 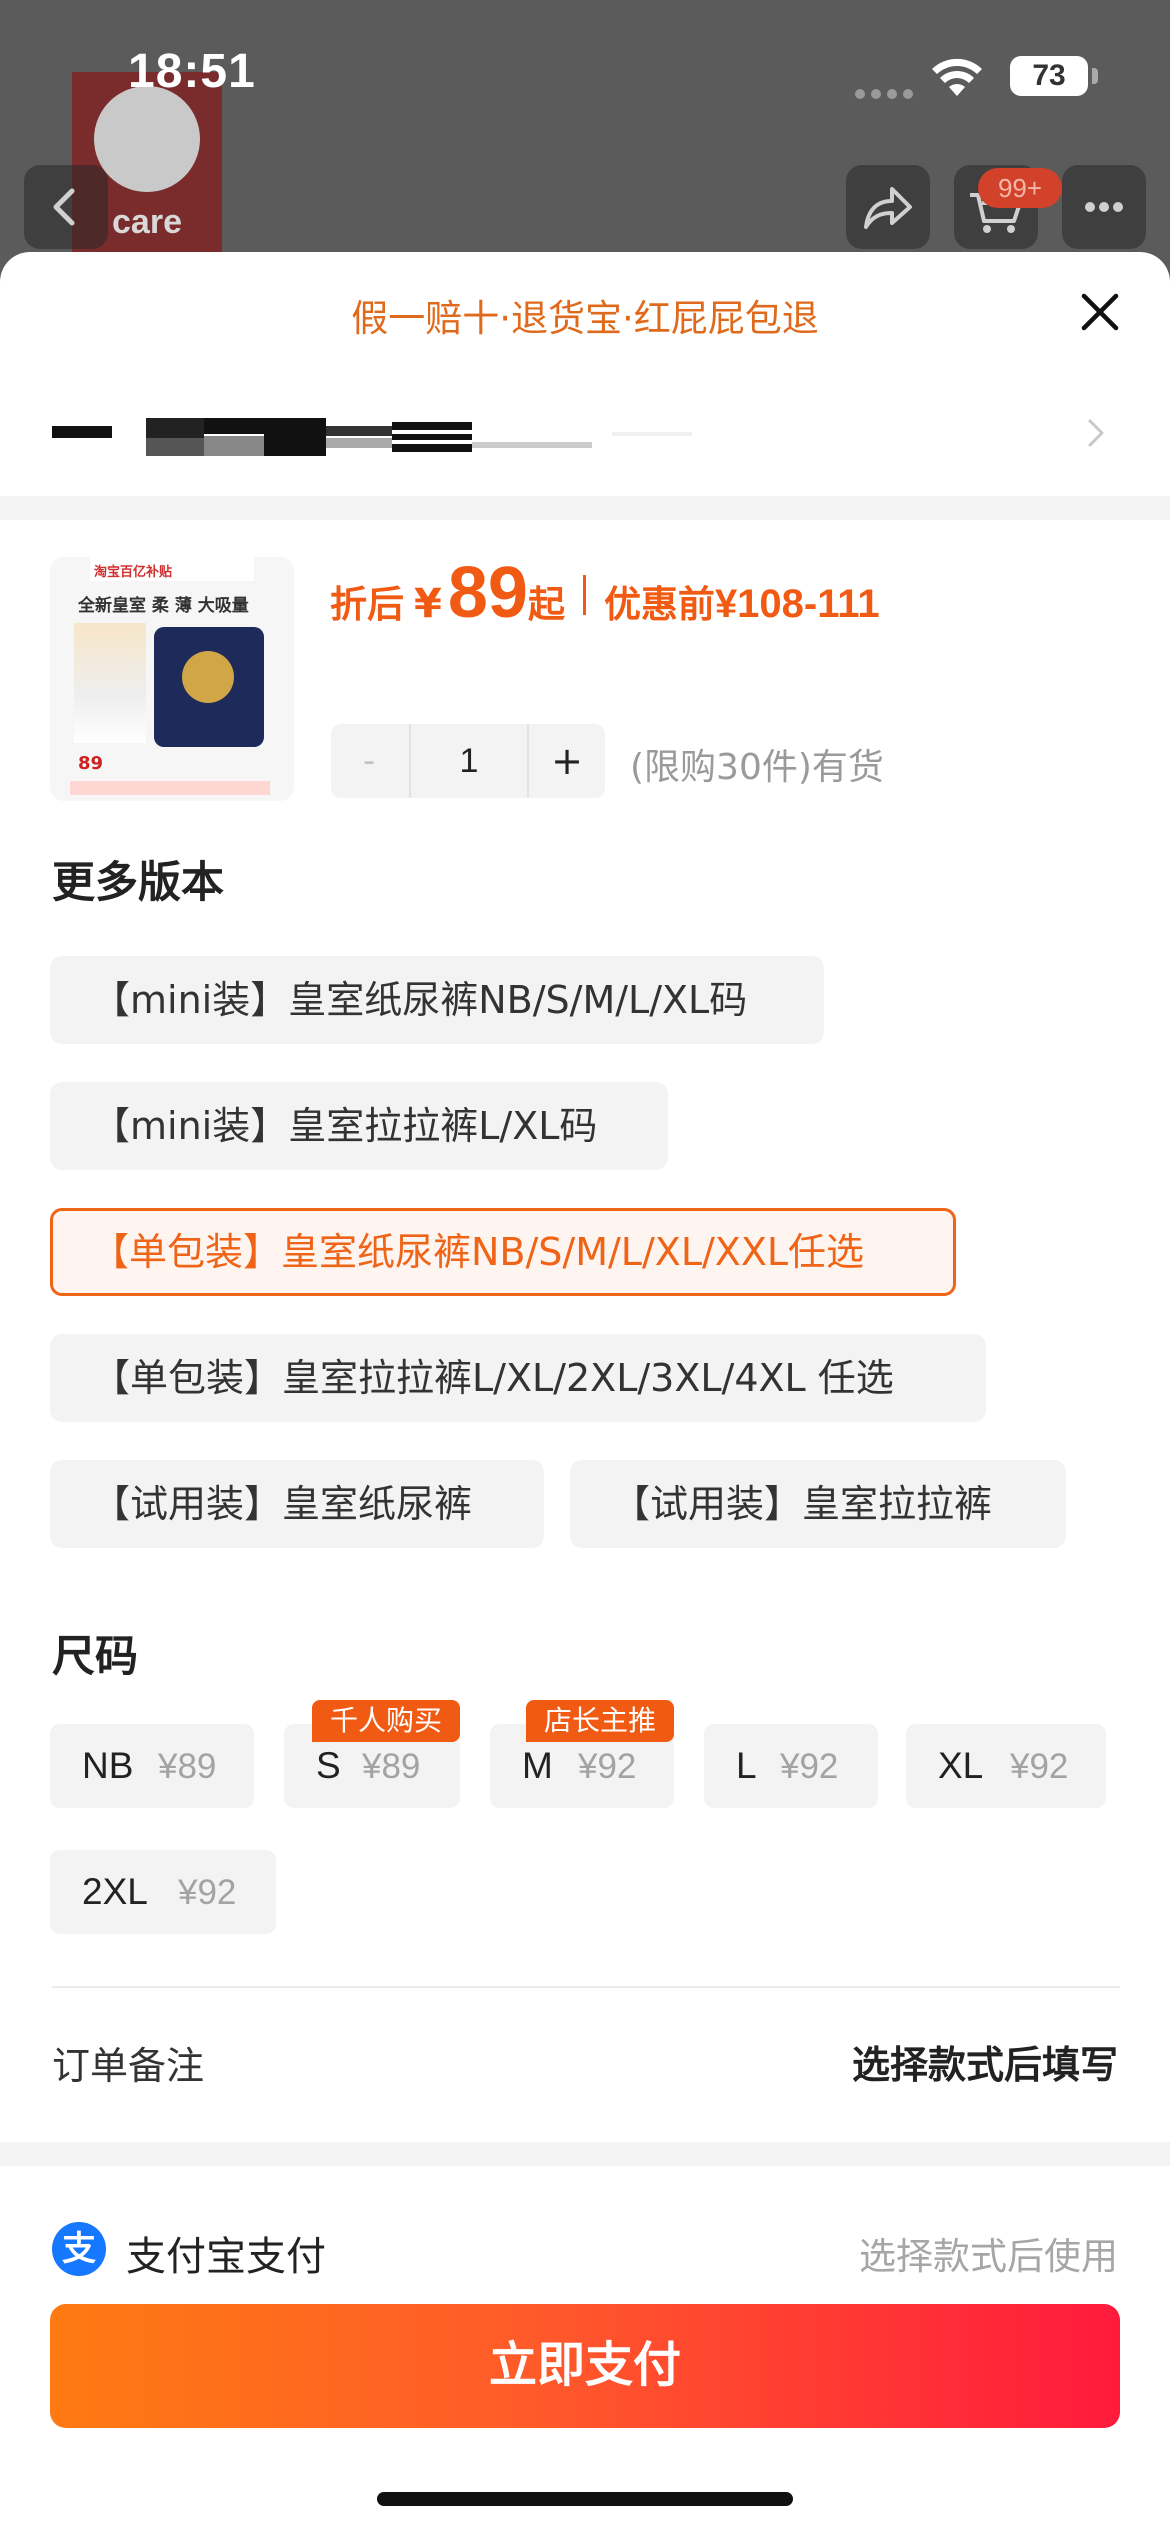 I want to click on payment-hint: 选择款式后使用, so click(x=988, y=2256).